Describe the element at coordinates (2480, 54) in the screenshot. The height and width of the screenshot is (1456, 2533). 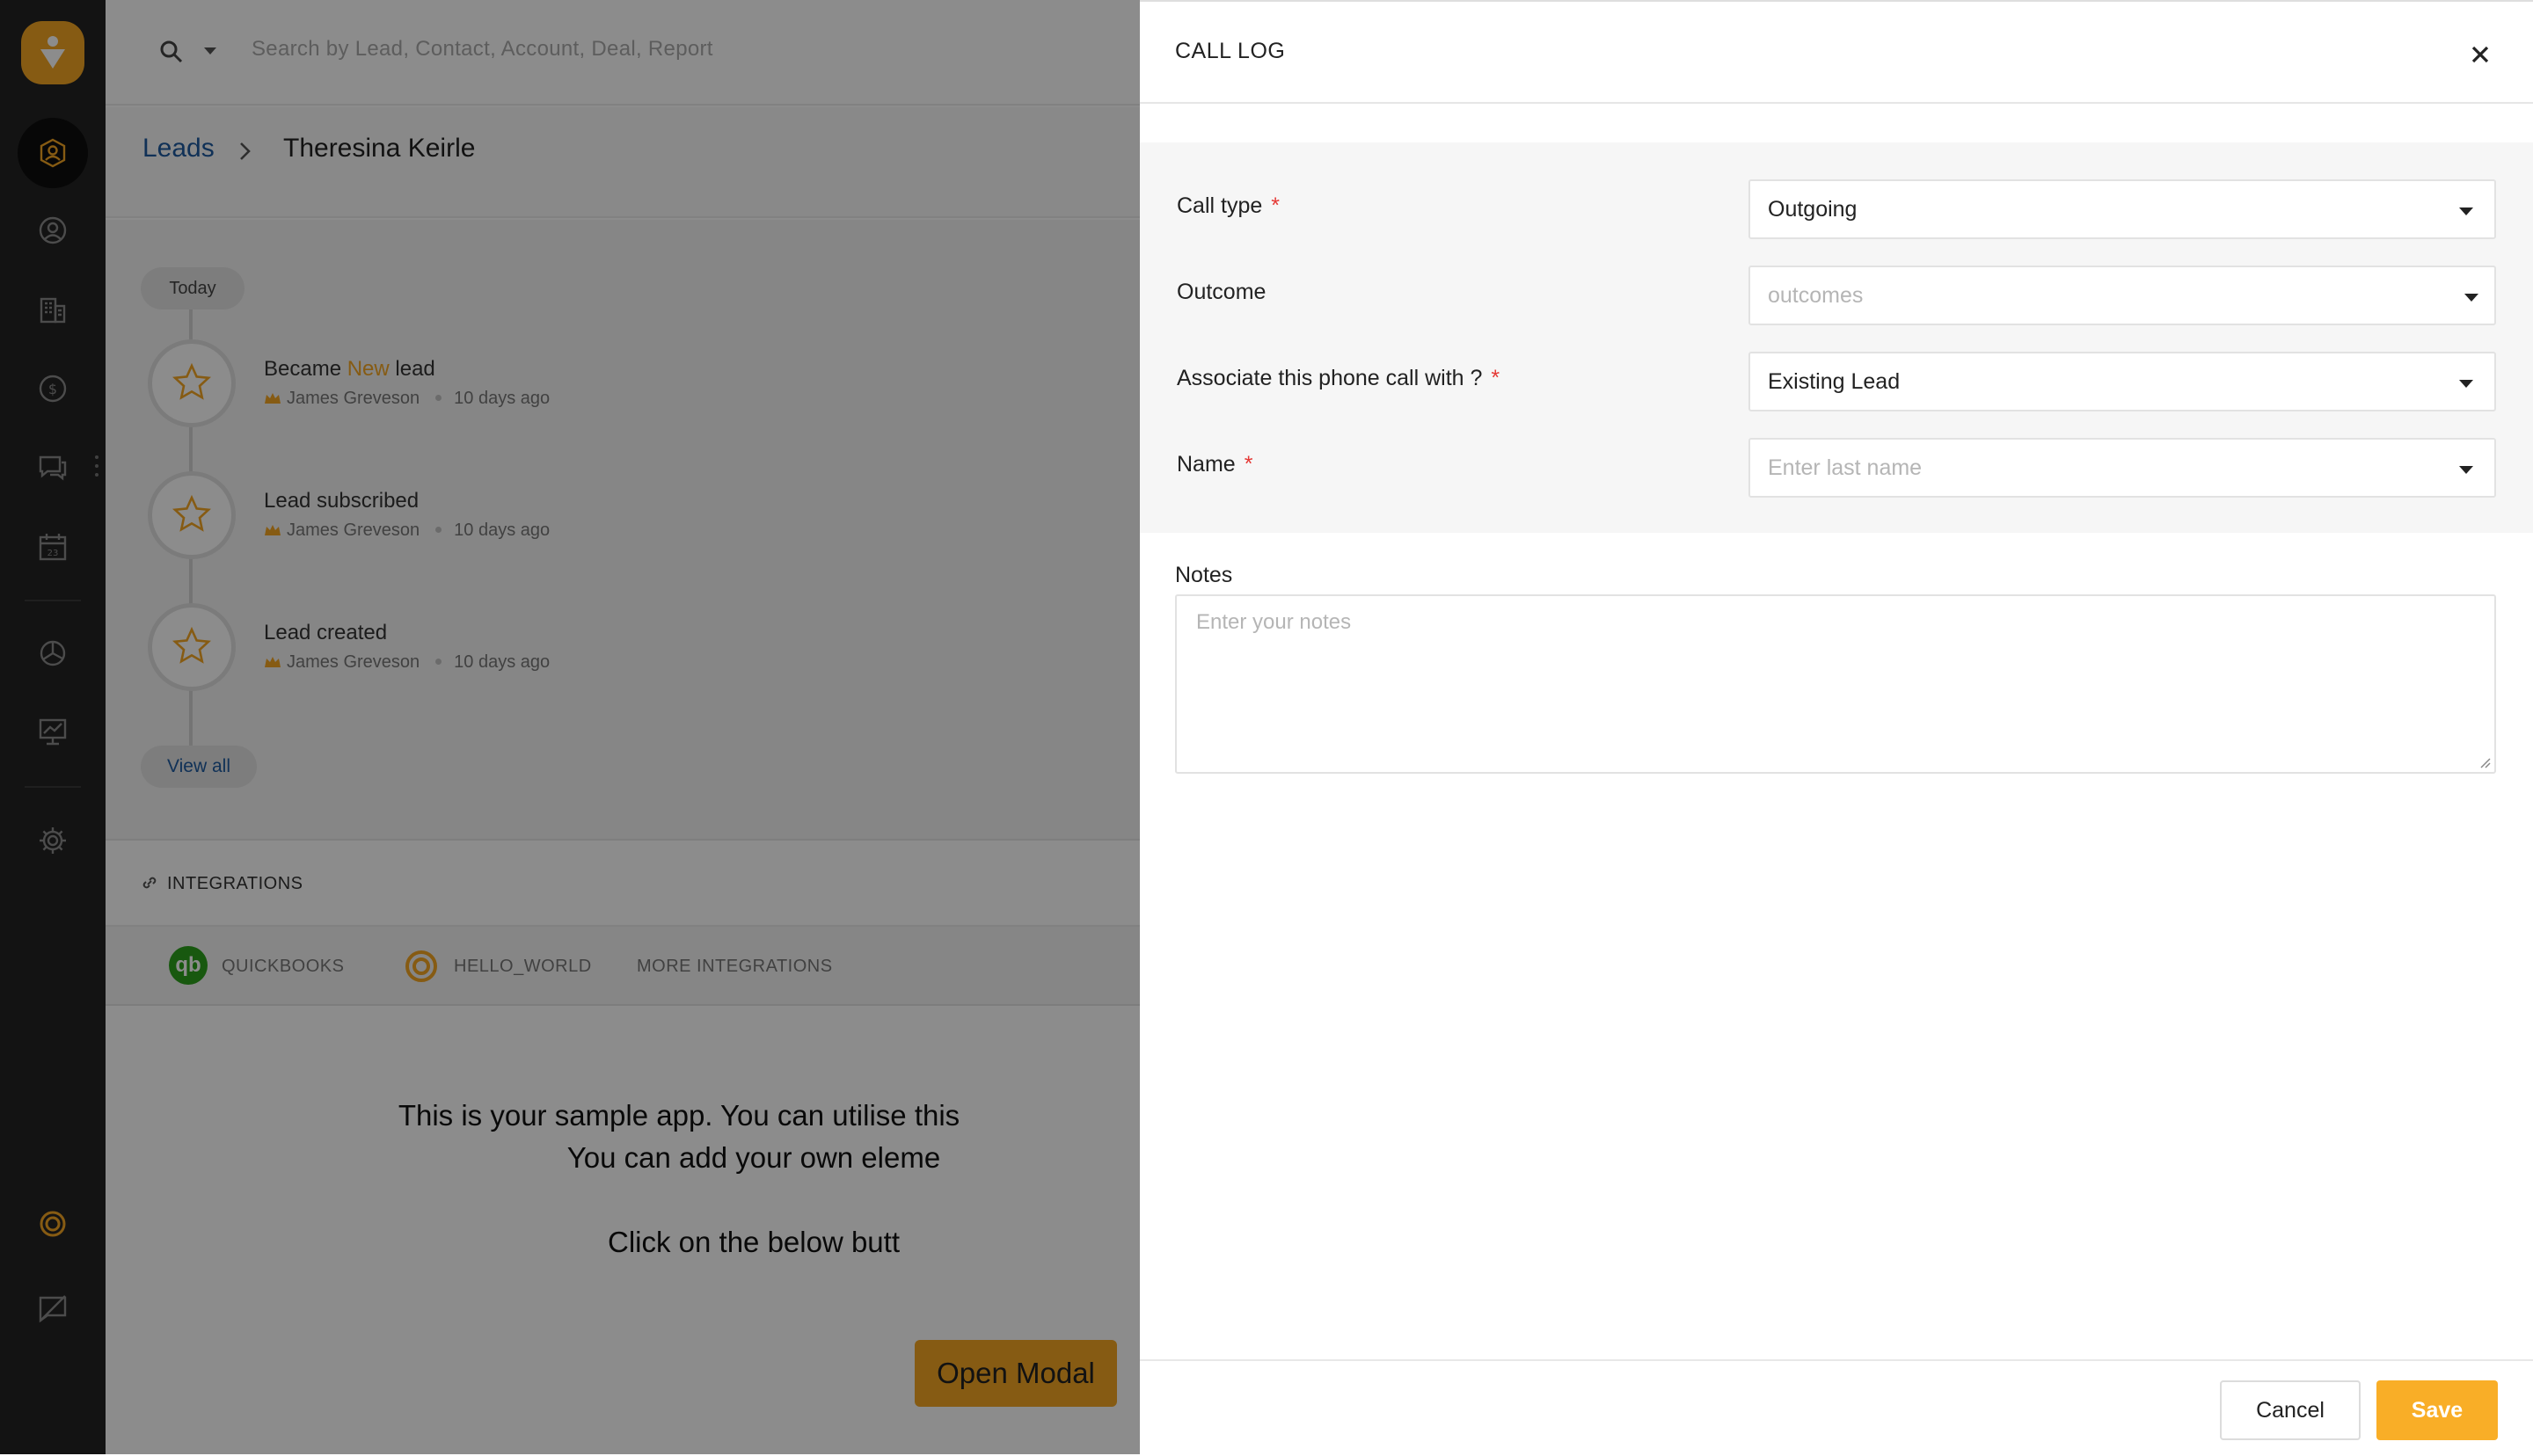
I see `close-icon` at that location.